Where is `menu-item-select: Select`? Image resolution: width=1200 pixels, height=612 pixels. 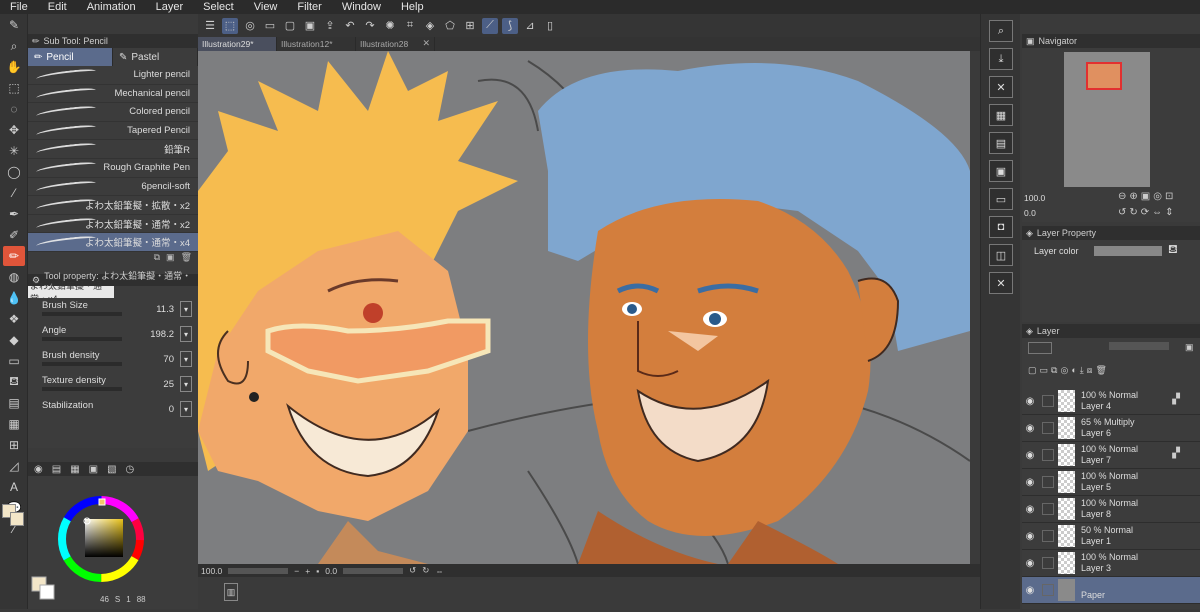 menu-item-select: Select is located at coordinates (218, 7).